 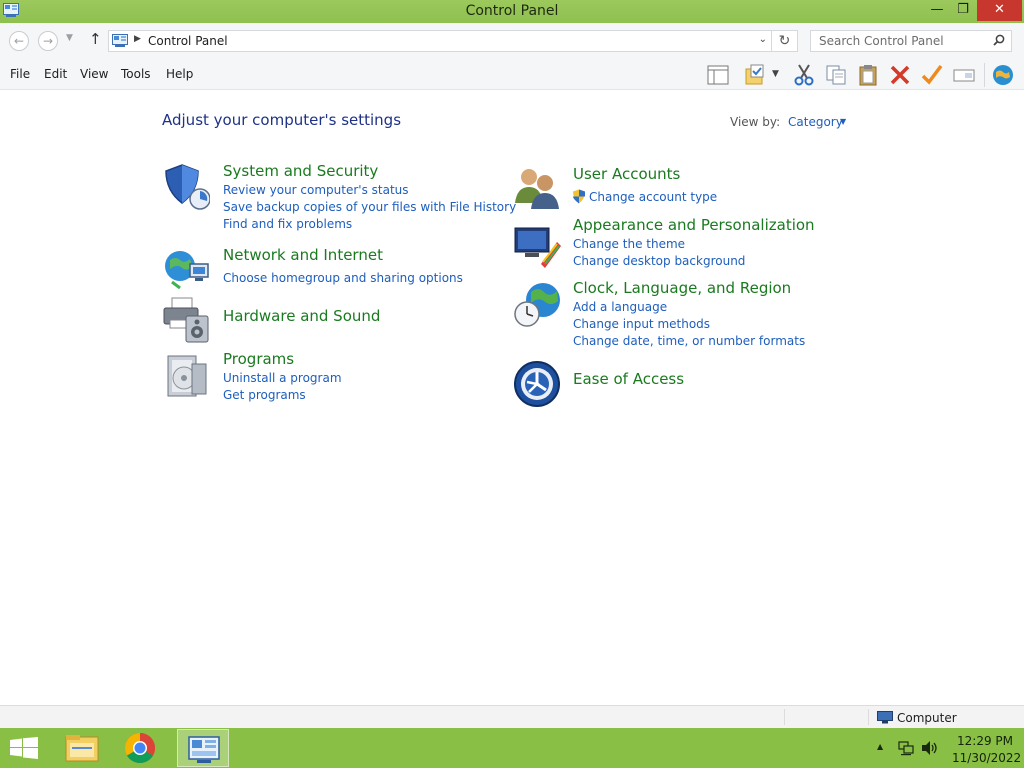 I want to click on close-button: ✕, so click(x=999, y=10).